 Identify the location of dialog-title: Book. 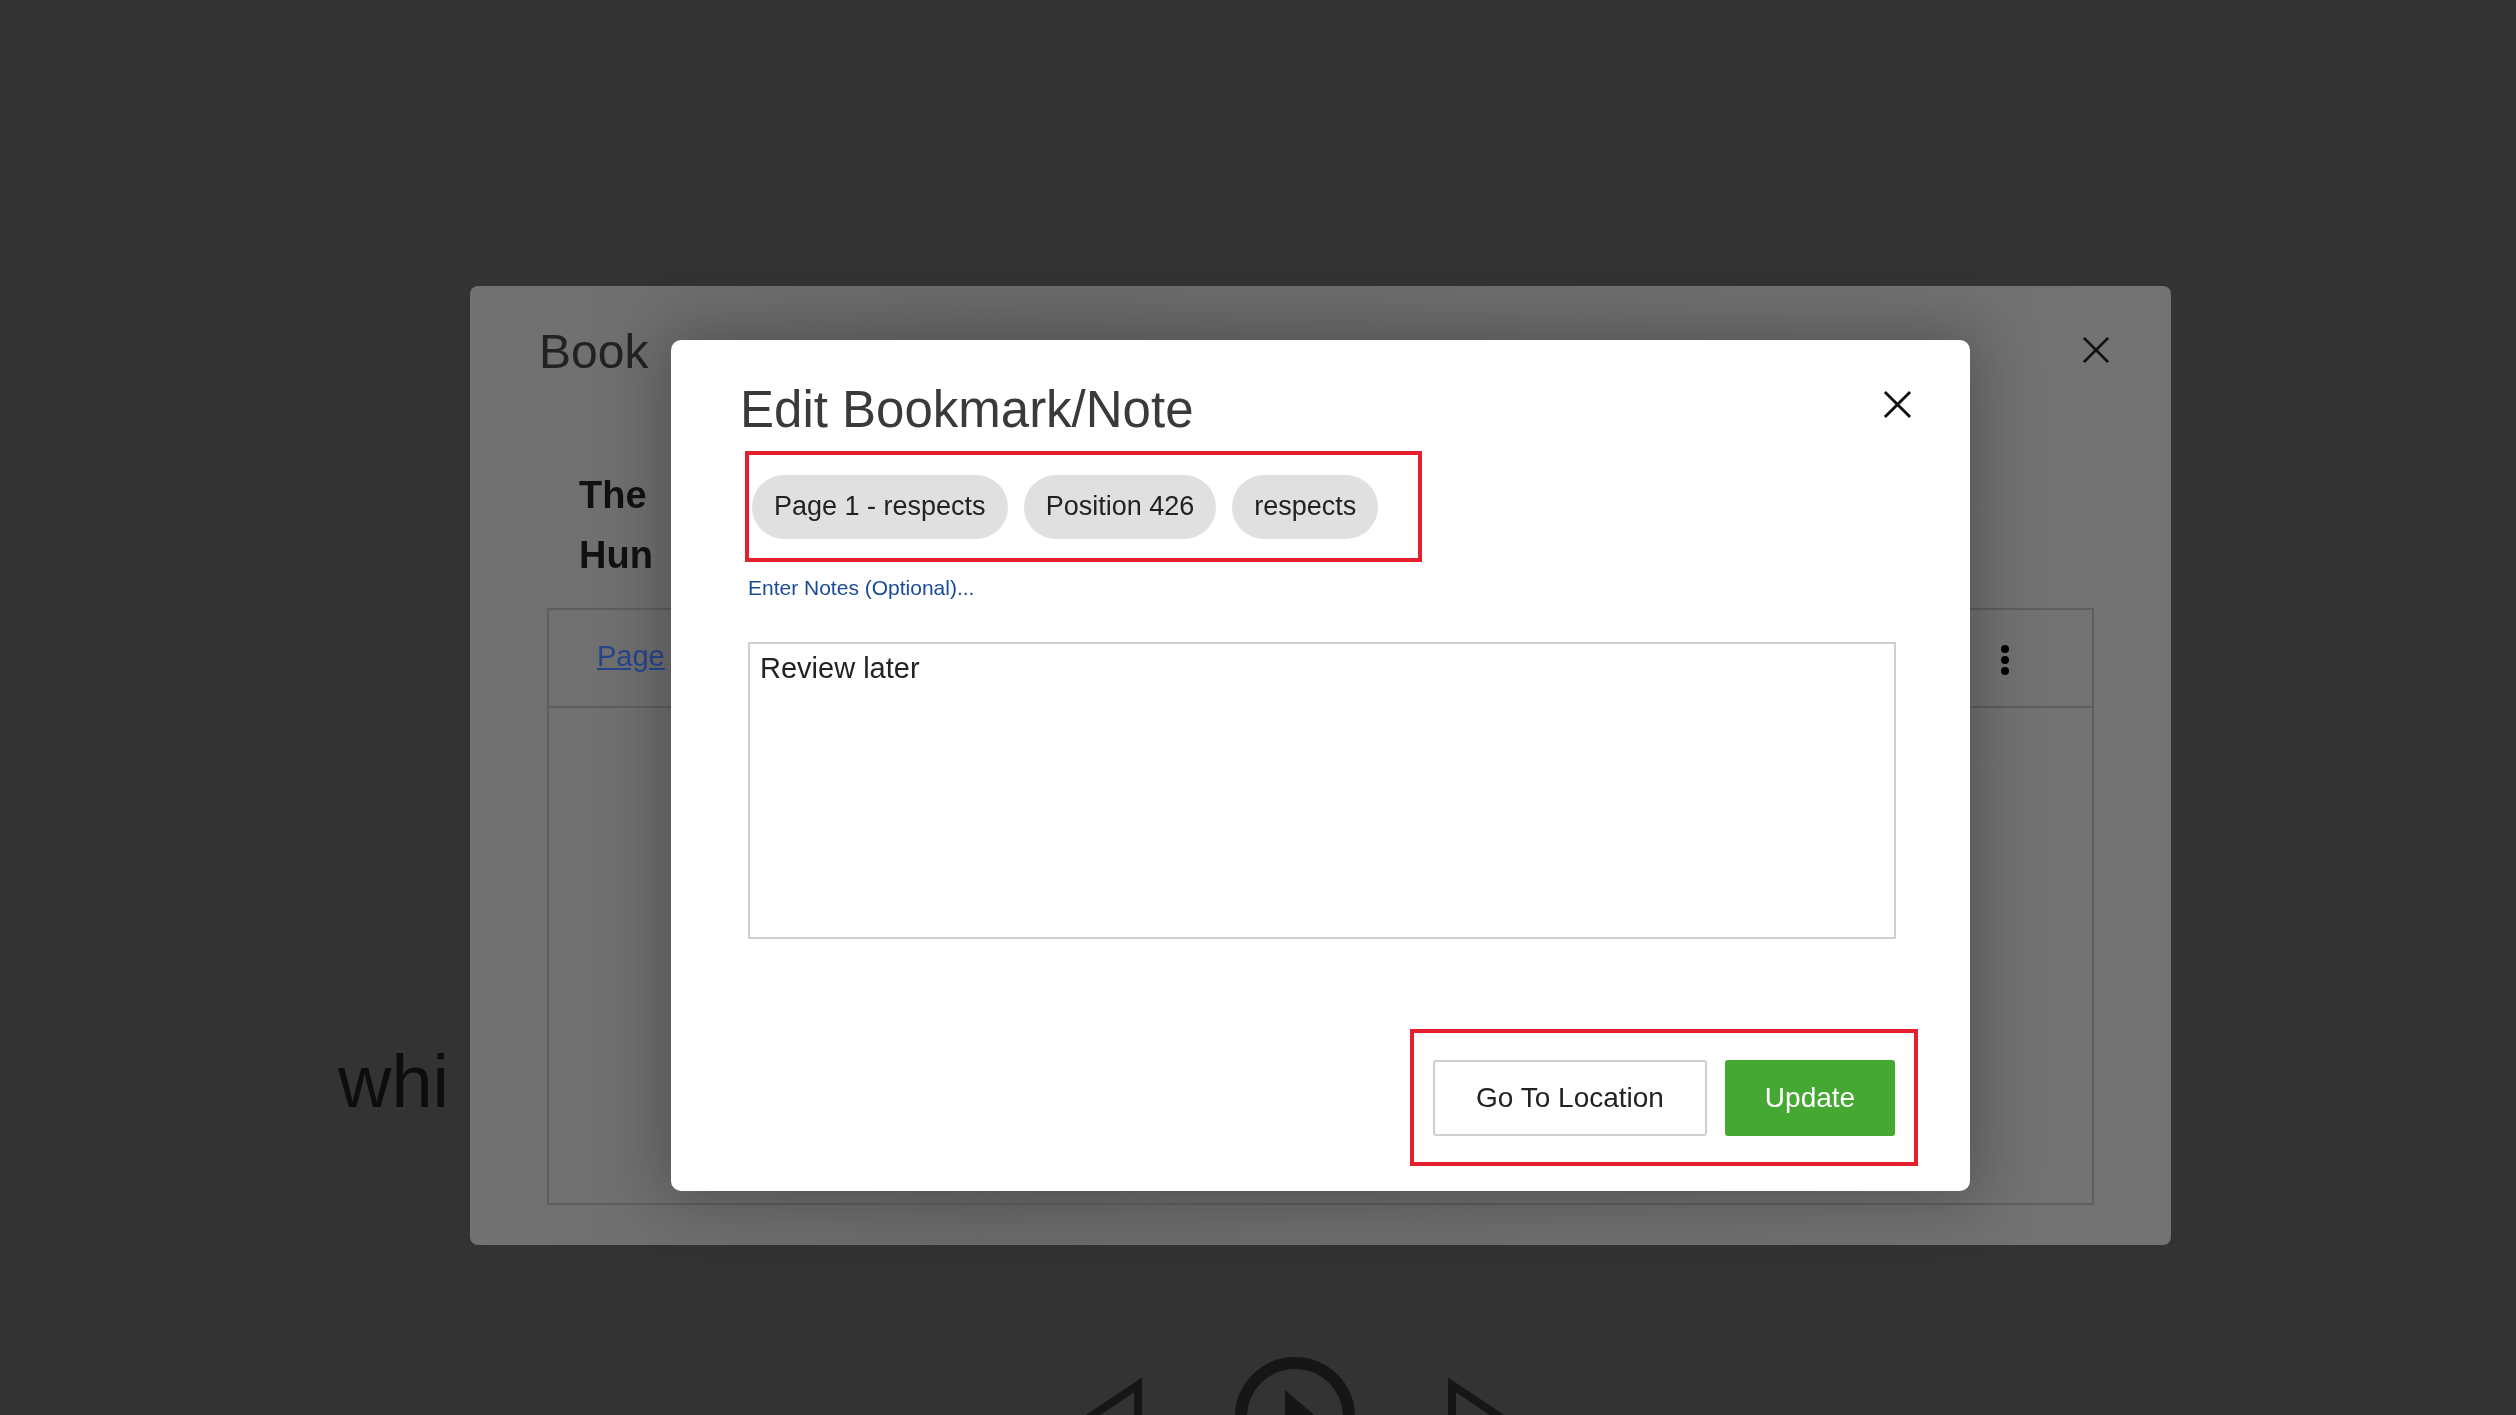
(594, 351).